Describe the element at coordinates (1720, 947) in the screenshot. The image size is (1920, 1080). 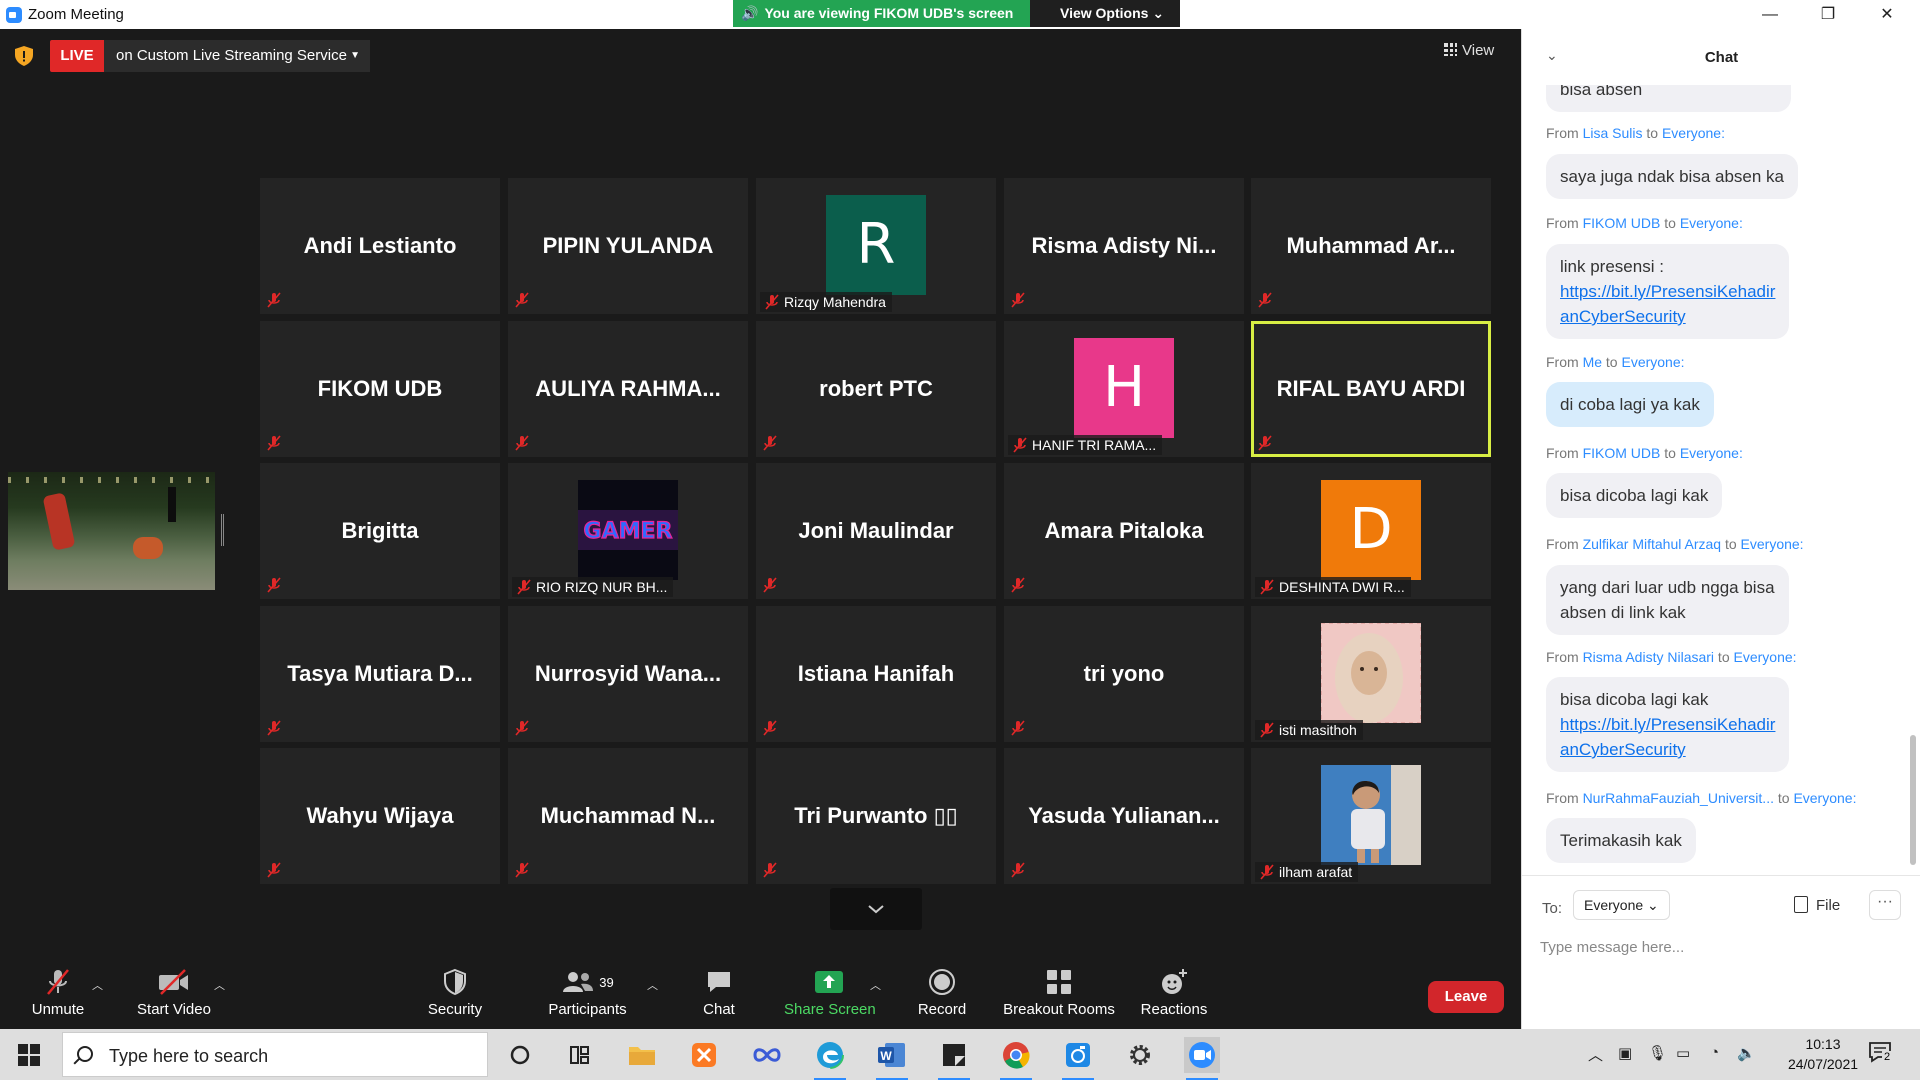
I see `message-input` at that location.